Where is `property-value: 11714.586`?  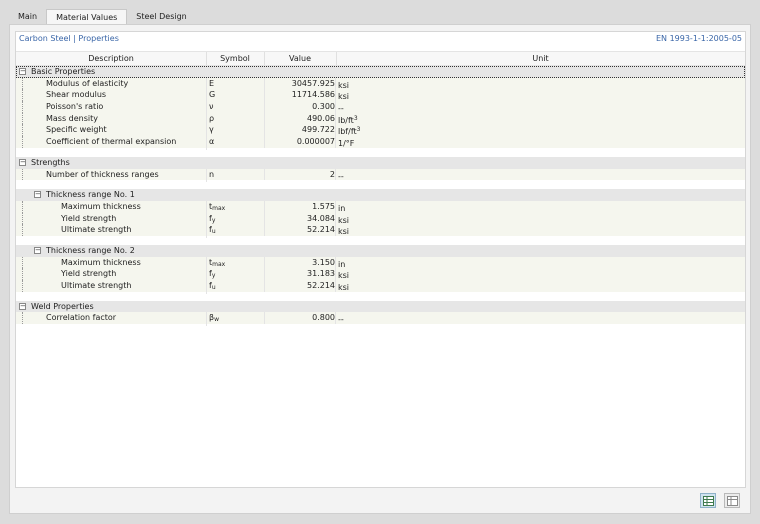
property-value: 11714.586 is located at coordinates (300, 95).